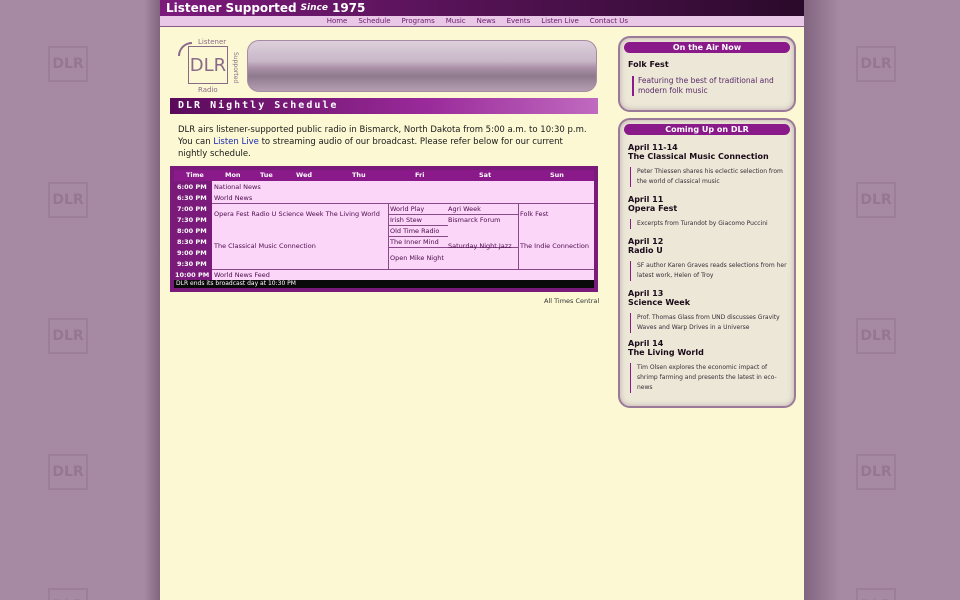 This screenshot has width=960, height=600. What do you see at coordinates (534, 214) in the screenshot?
I see `schedule-cell: Folk Fest` at bounding box center [534, 214].